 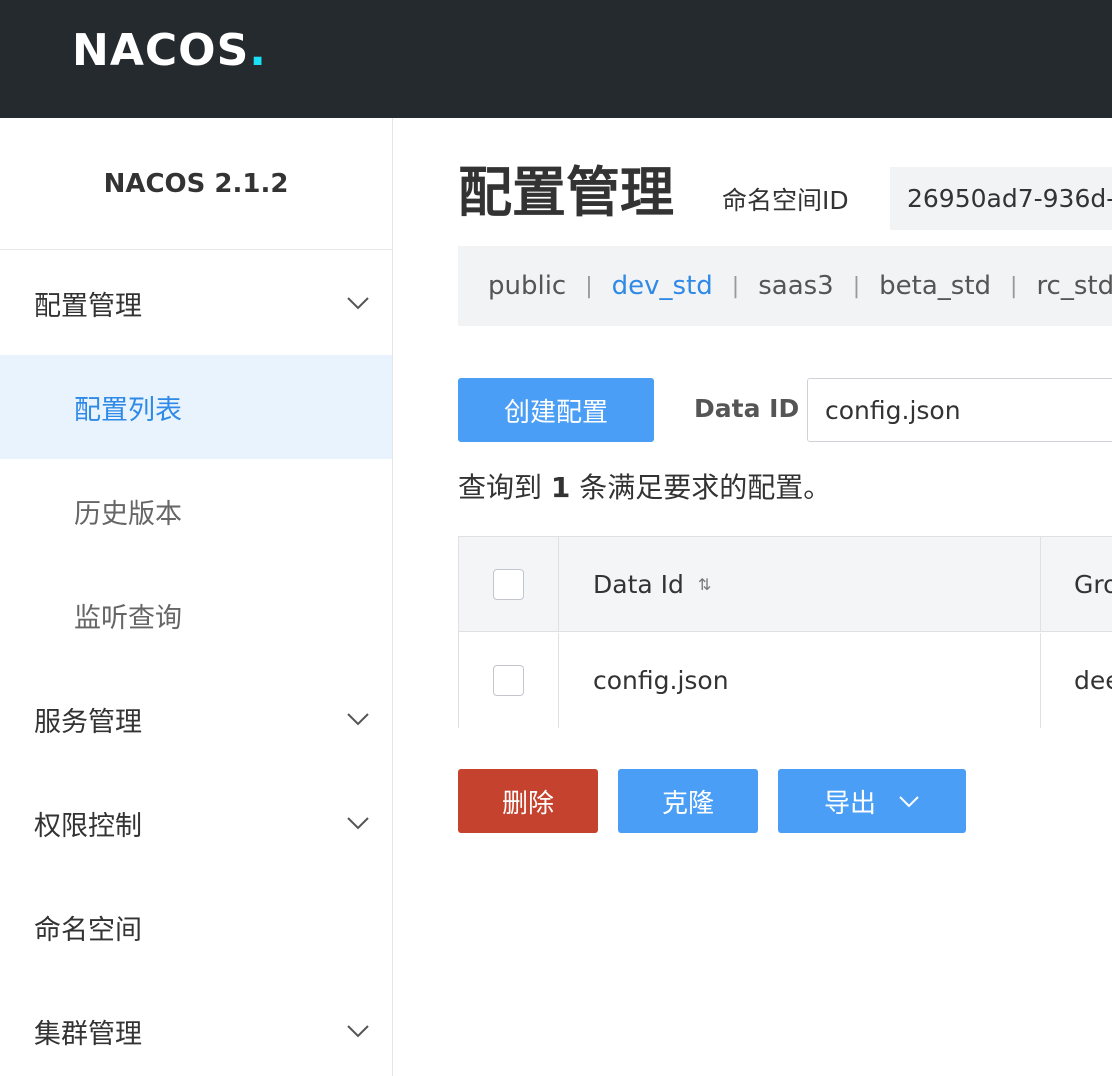 I want to click on sidebar-item-config-list: 配置列表, so click(x=196, y=407).